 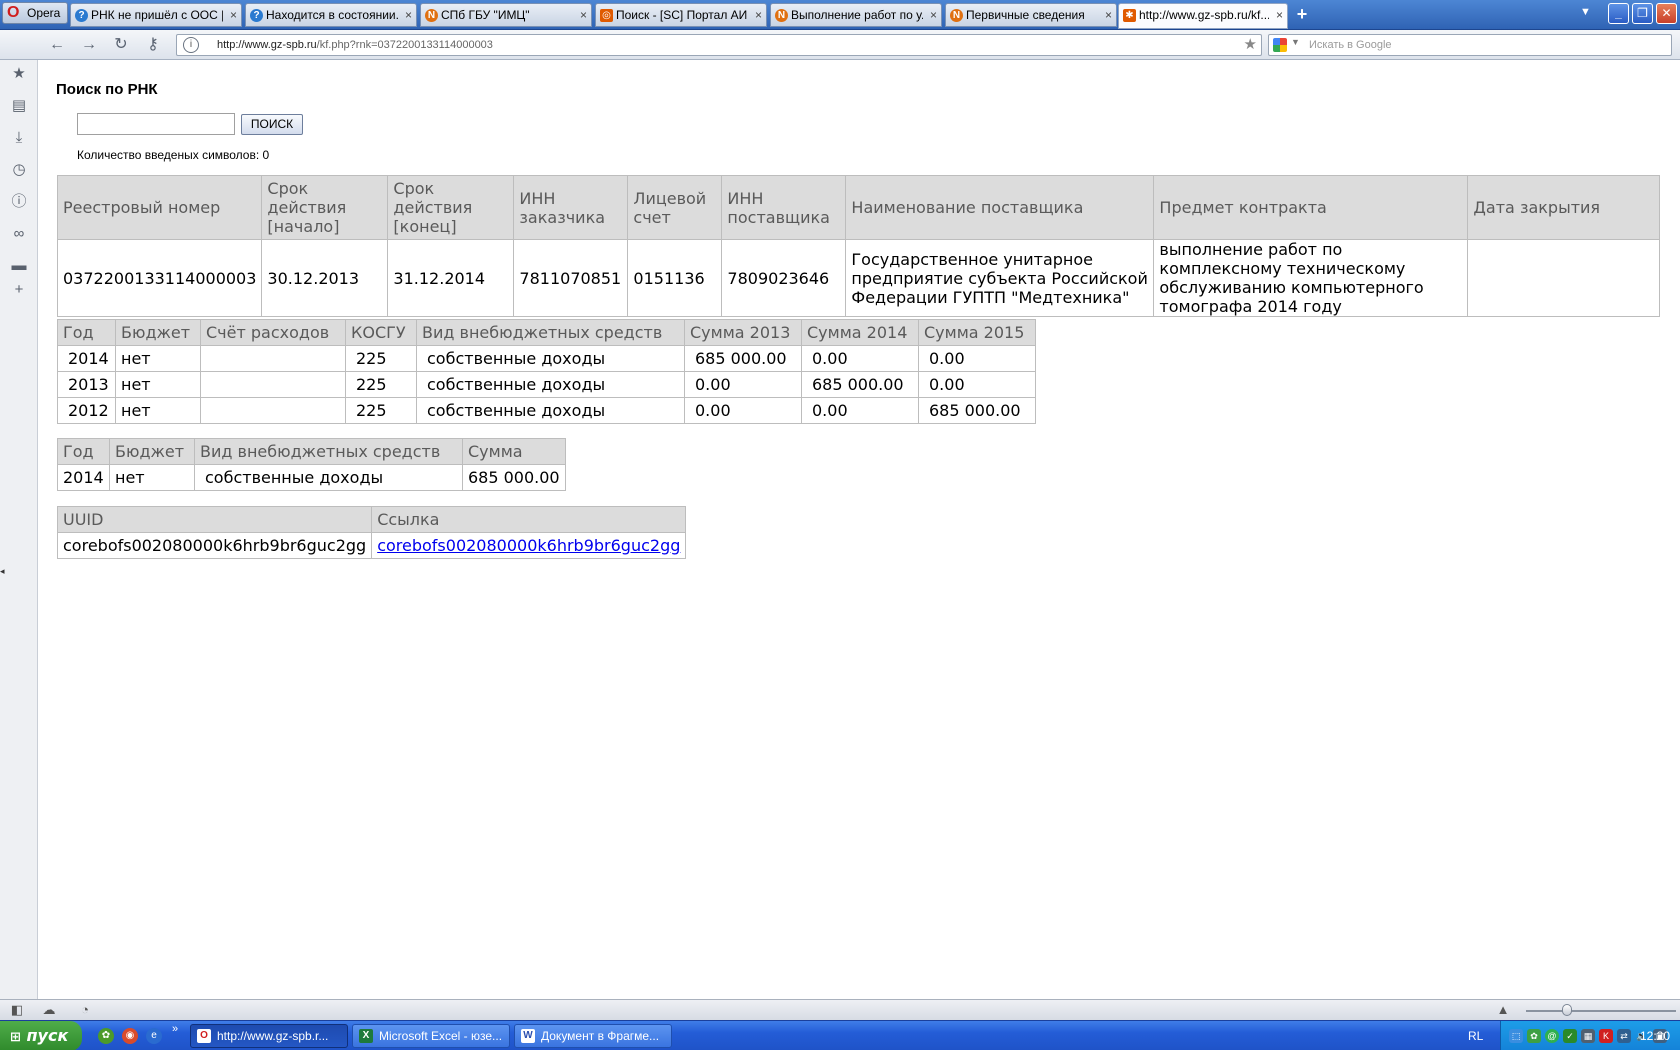 I want to click on n-favicon-icon: N, so click(x=956, y=15).